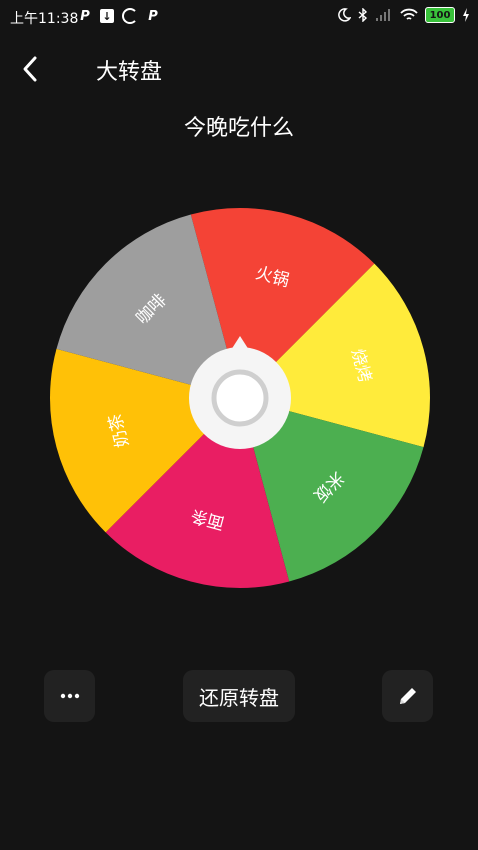 This screenshot has width=478, height=850. What do you see at coordinates (238, 128) in the screenshot?
I see `wheel-title: 今晚吃什么` at bounding box center [238, 128].